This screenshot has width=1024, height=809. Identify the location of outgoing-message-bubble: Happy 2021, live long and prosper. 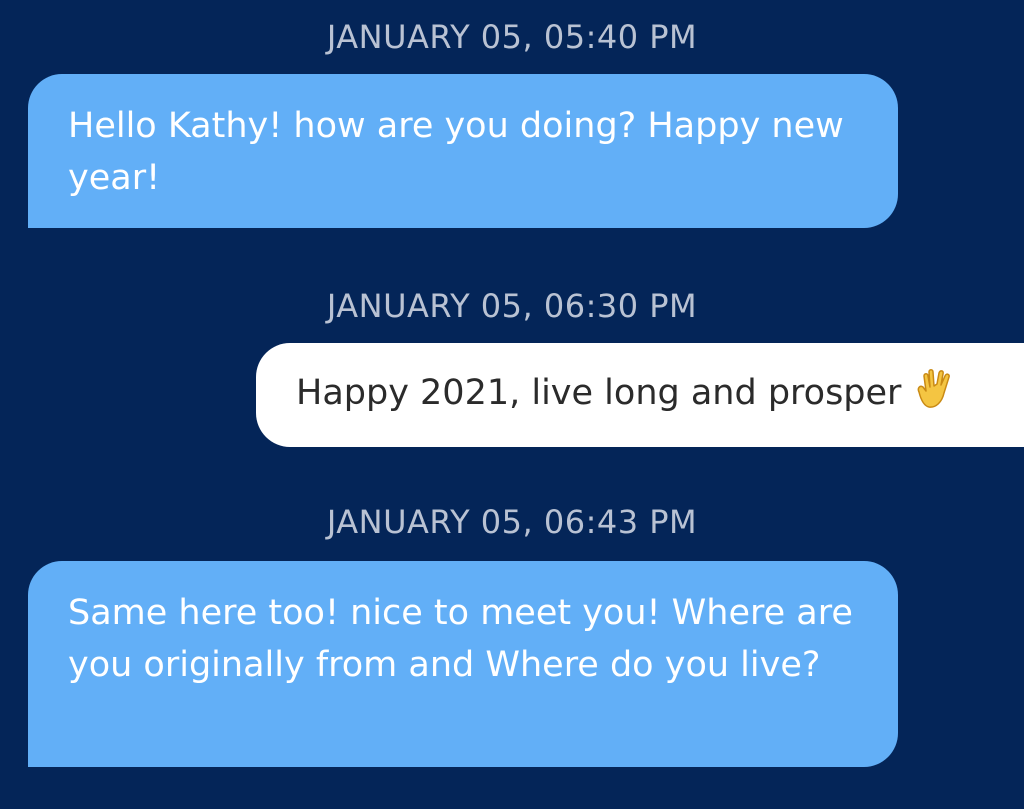
(640, 395).